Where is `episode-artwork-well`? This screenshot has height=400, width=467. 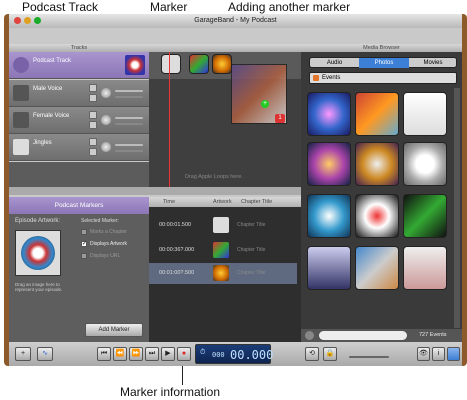 episode-artwork-well is located at coordinates (38, 253).